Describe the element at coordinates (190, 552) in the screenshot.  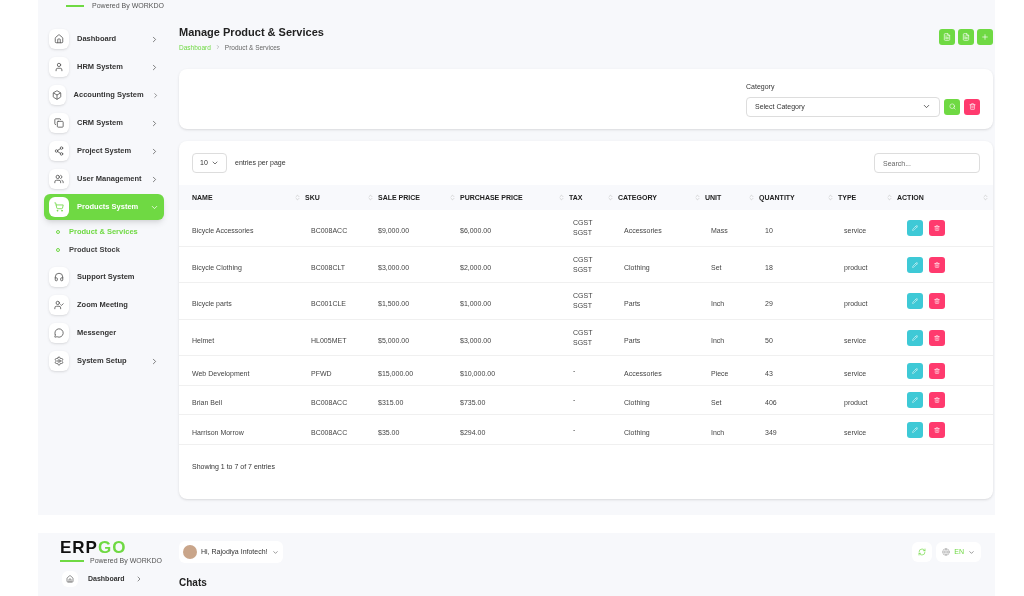
I see `avatar` at that location.